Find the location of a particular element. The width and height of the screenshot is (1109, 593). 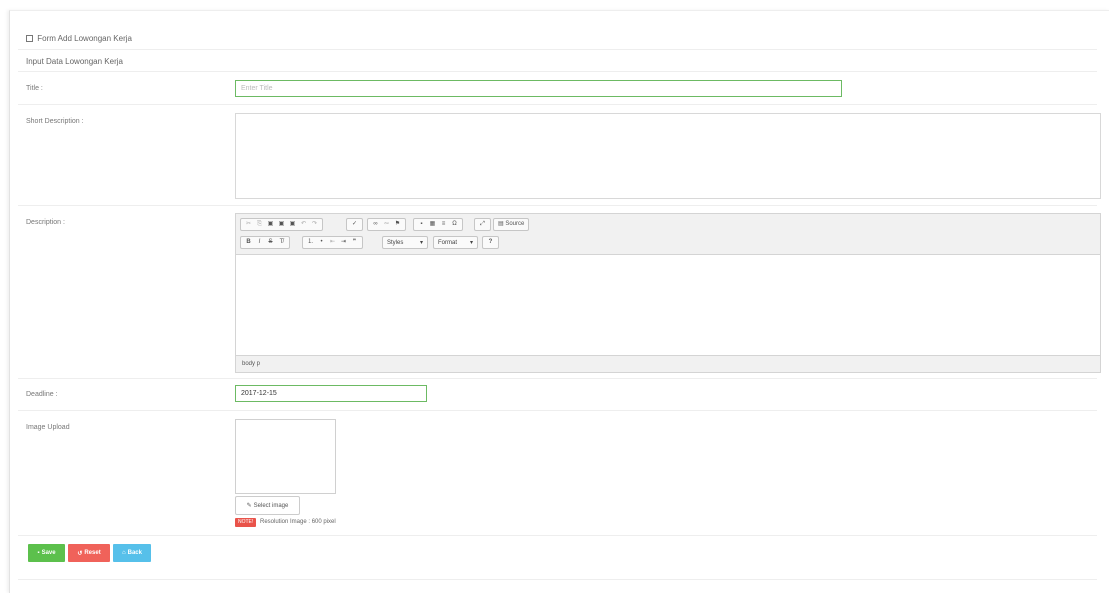

paragraph-group: ⒈ • ⇤ ⇥ ❞ is located at coordinates (332, 242).